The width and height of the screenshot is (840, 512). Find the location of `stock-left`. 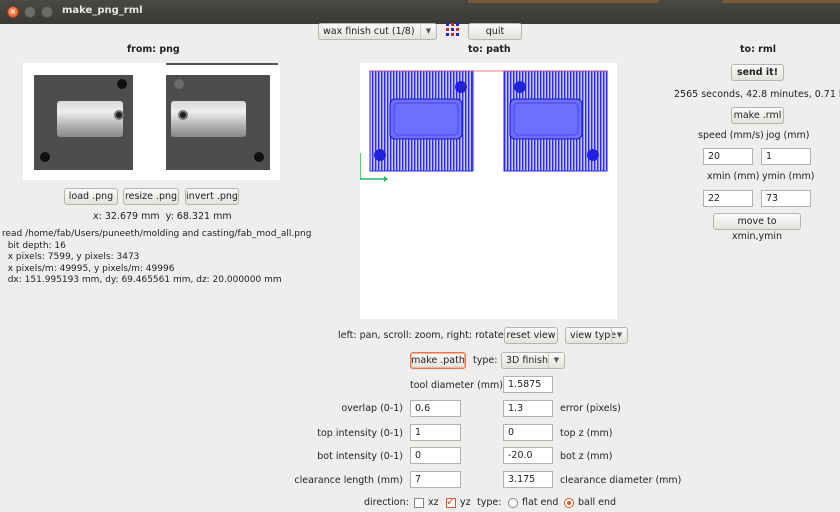

stock-left is located at coordinates (83, 122).